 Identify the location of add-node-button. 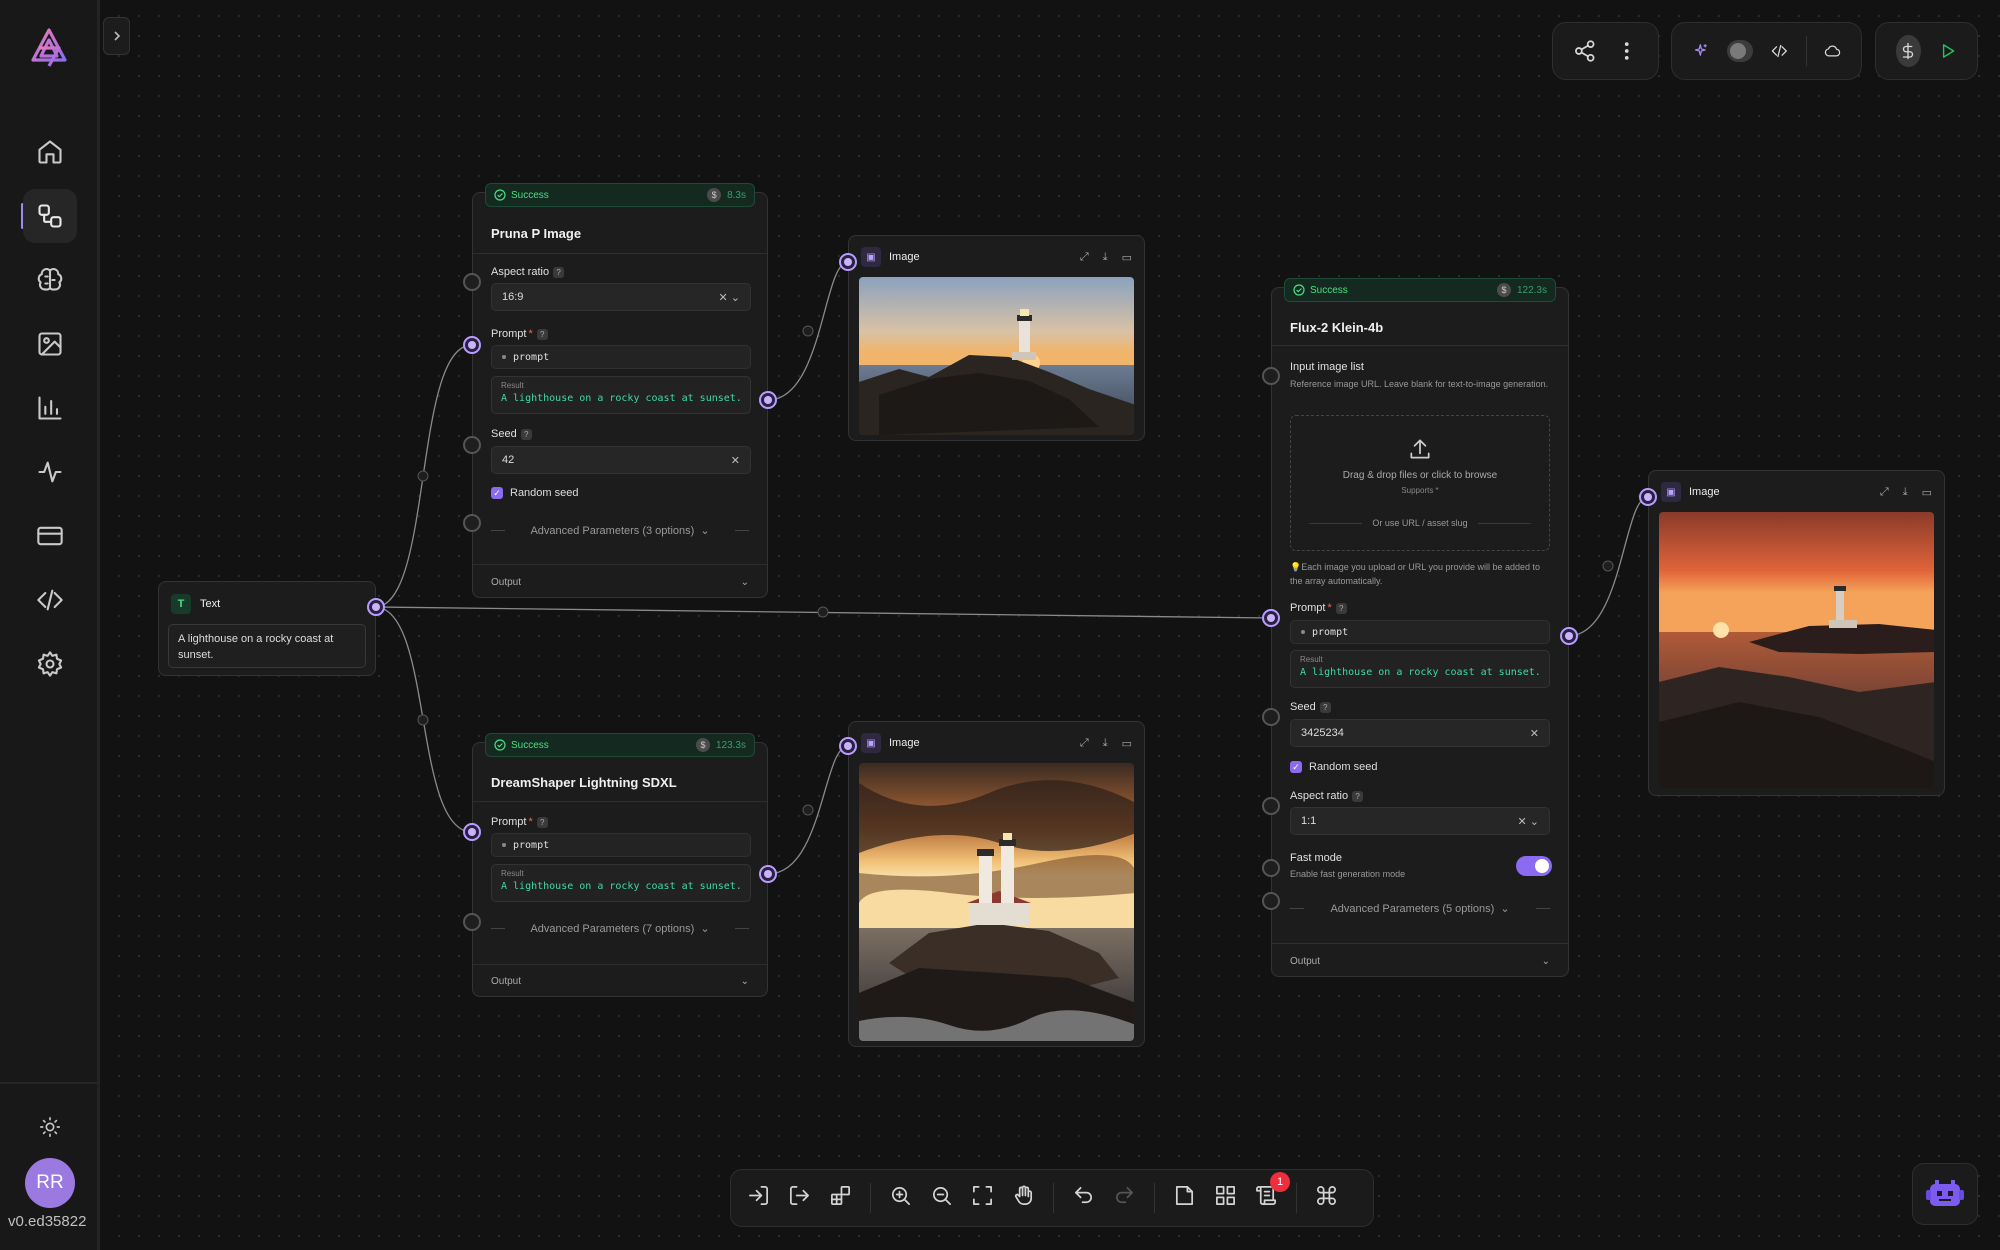
(840, 1198).